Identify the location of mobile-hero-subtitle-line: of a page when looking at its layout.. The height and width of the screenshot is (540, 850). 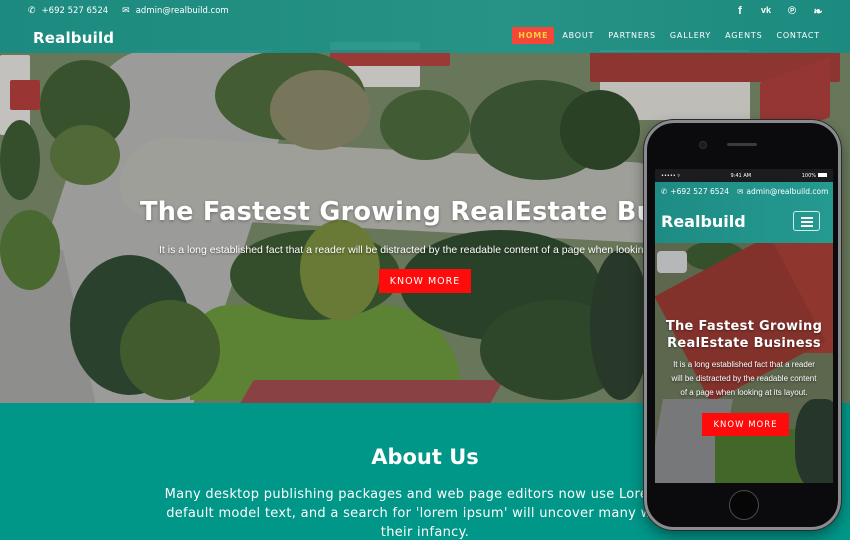
(744, 392).